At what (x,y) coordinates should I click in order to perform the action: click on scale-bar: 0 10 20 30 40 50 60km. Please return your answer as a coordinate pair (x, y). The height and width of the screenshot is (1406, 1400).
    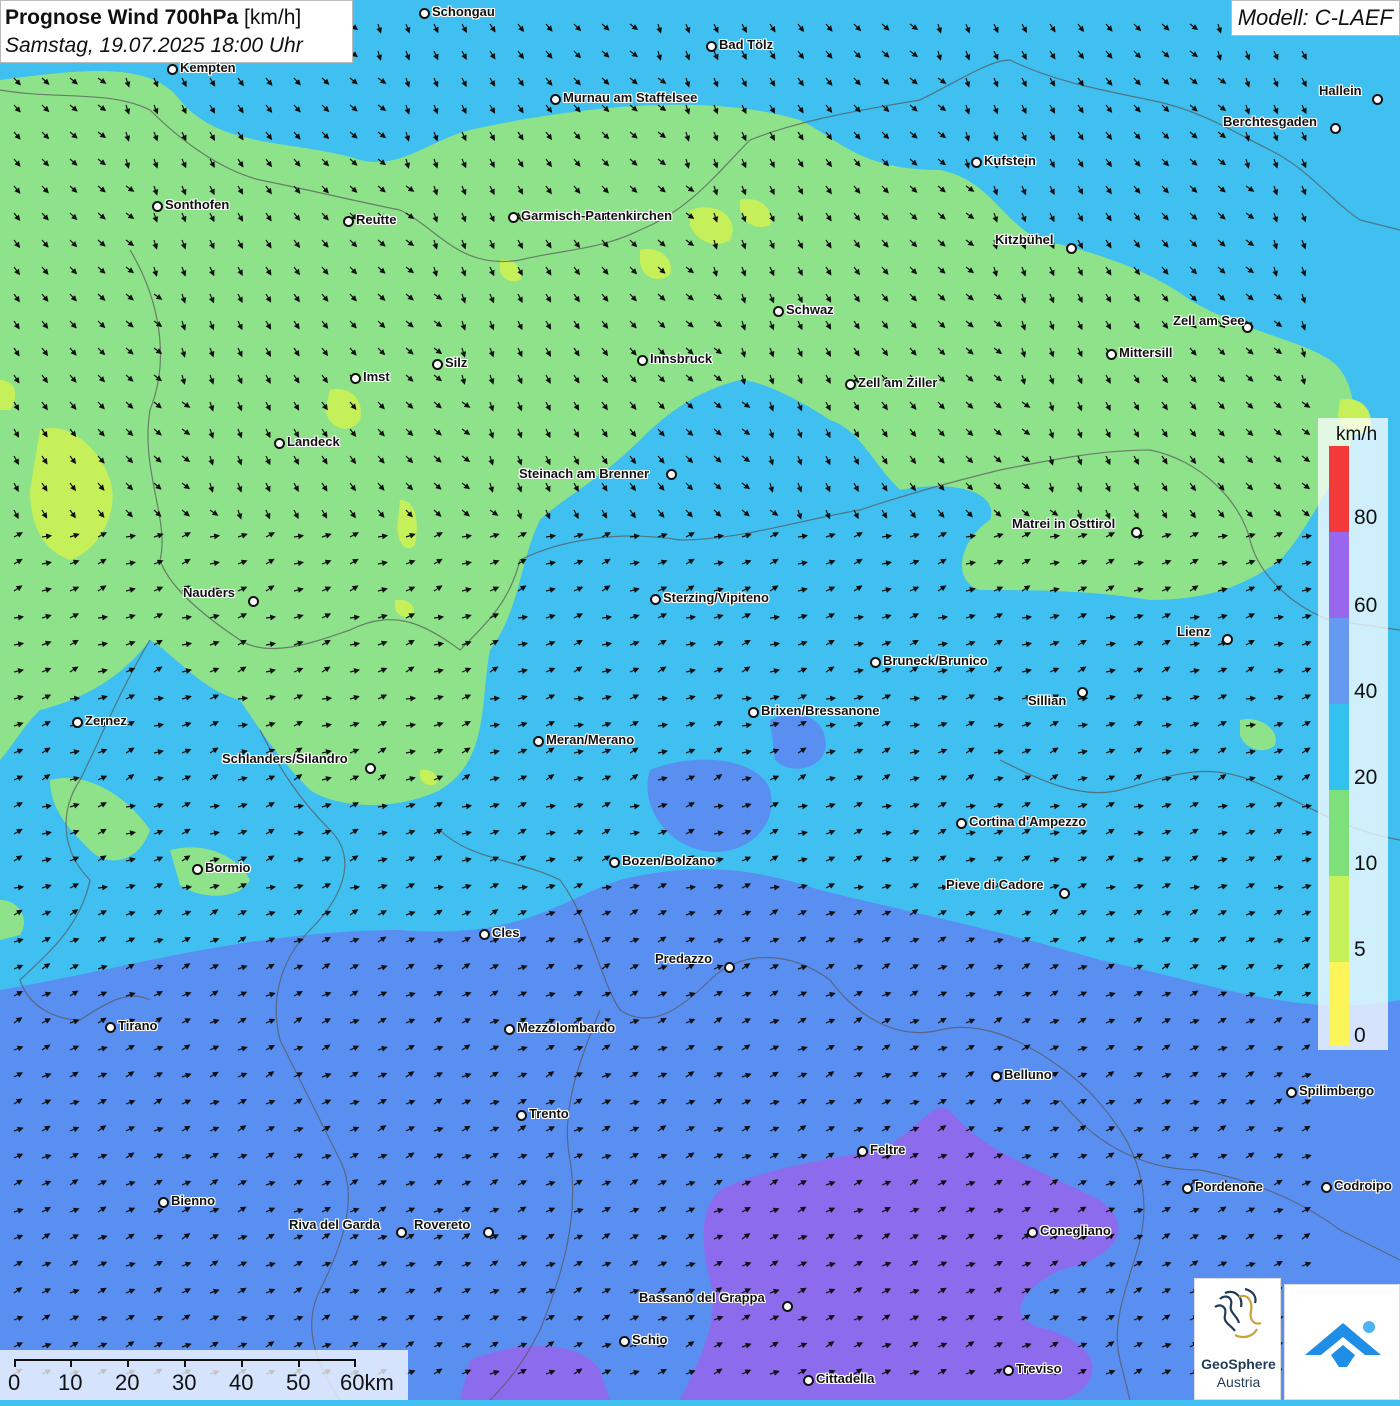
    Looking at the image, I should click on (204, 1375).